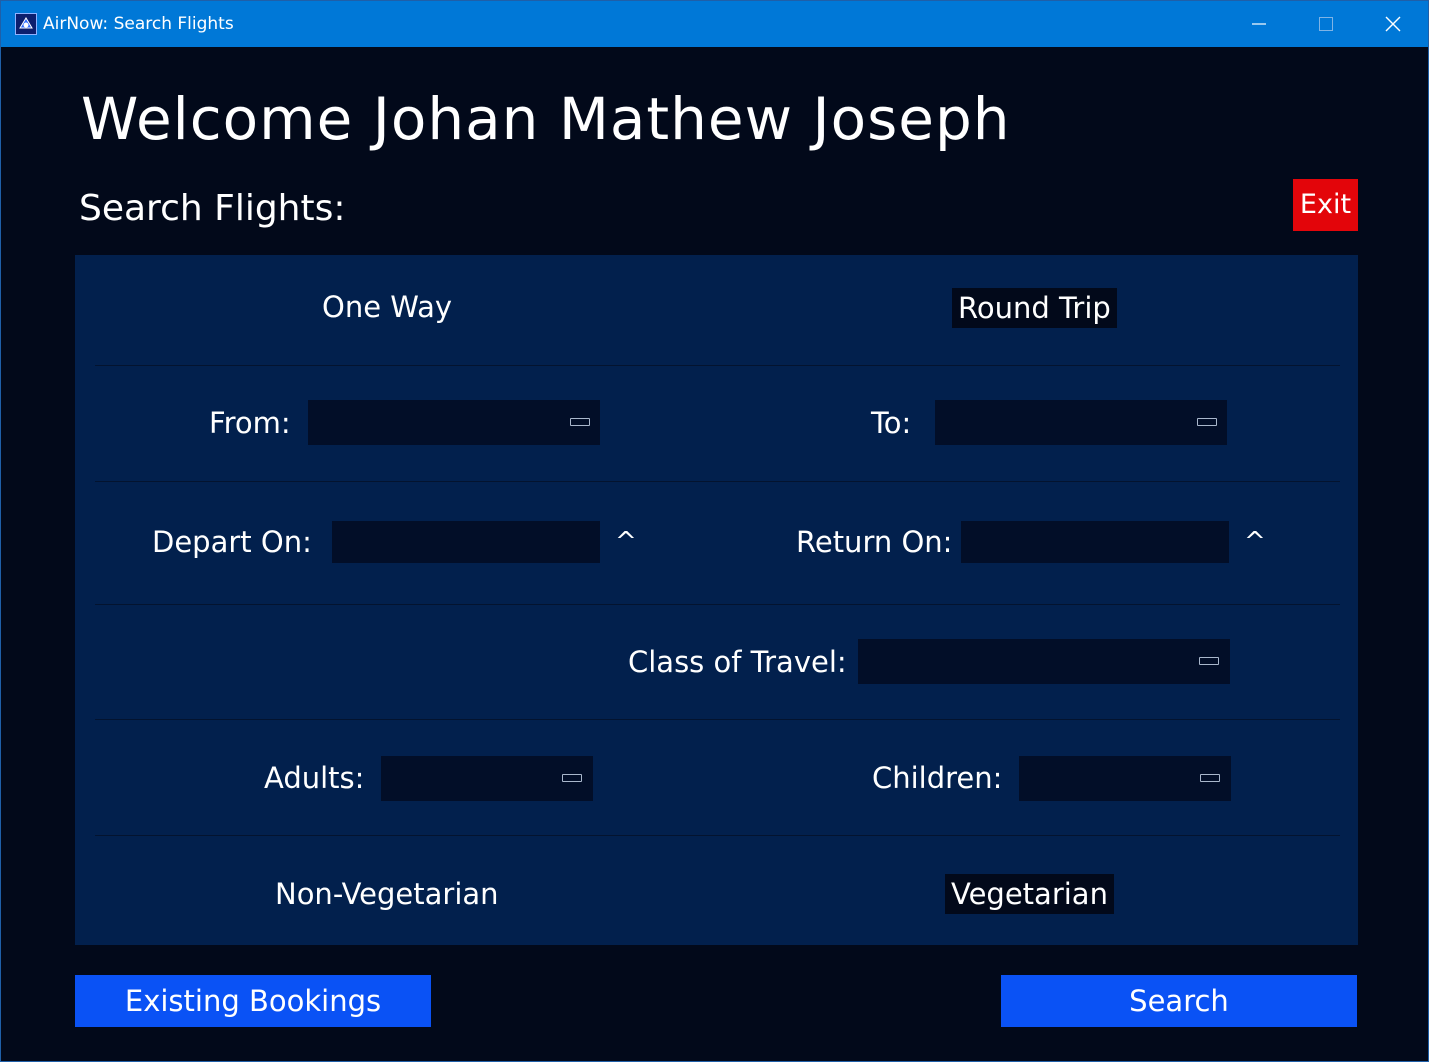 This screenshot has height=1062, width=1429. I want to click on depart-calendar-toggle: ^, so click(626, 542).